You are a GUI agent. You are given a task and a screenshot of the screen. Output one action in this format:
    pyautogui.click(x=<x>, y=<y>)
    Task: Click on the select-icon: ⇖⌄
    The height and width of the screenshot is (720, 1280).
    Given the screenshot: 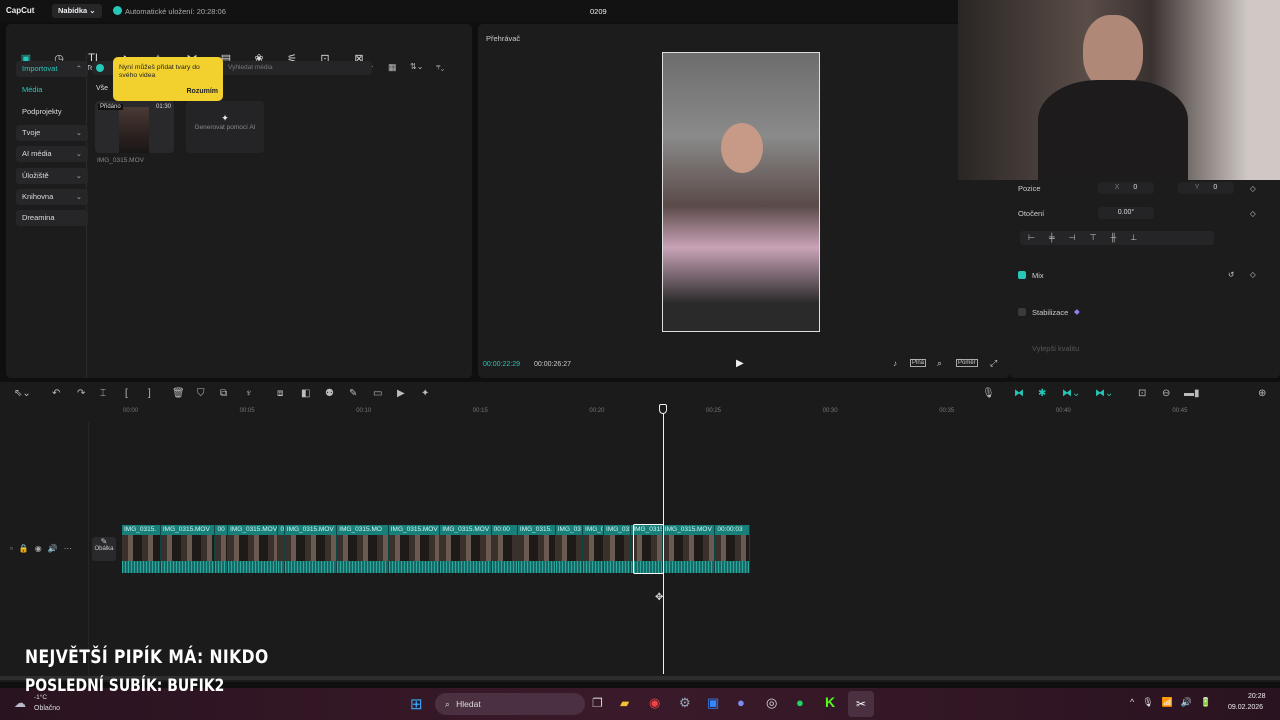 What is the action you would take?
    pyautogui.click(x=22, y=393)
    